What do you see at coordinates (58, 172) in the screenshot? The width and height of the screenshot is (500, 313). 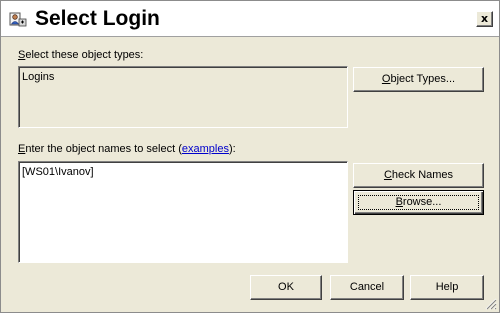 I see `object-names-value: [WS01\Ivanov]` at bounding box center [58, 172].